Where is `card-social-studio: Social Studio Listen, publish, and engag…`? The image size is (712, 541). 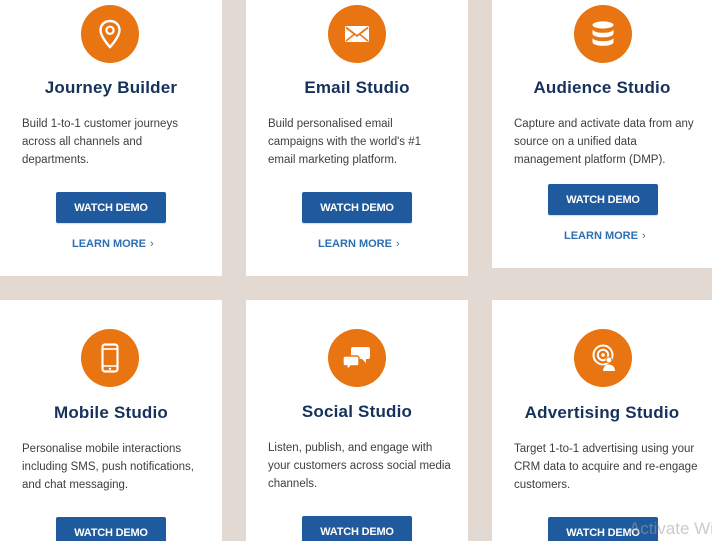 card-social-studio: Social Studio Listen, publish, and engag… is located at coordinates (357, 420).